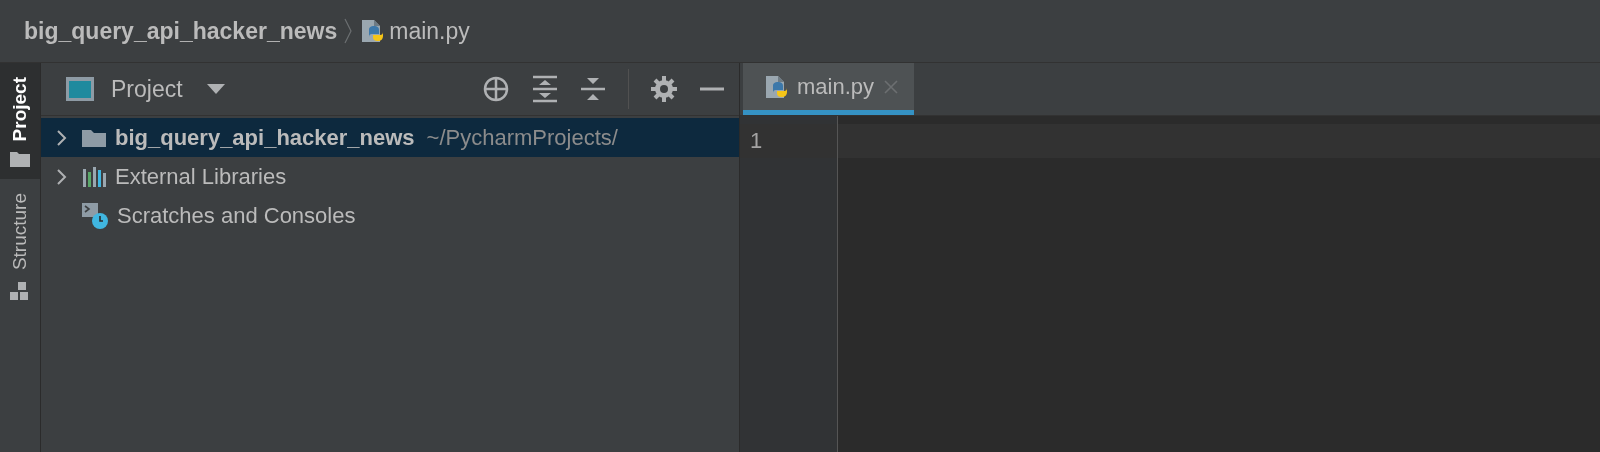  Describe the element at coordinates (522, 137) in the screenshot. I see `tree-item-path: ~/PycharmProjects/` at that location.